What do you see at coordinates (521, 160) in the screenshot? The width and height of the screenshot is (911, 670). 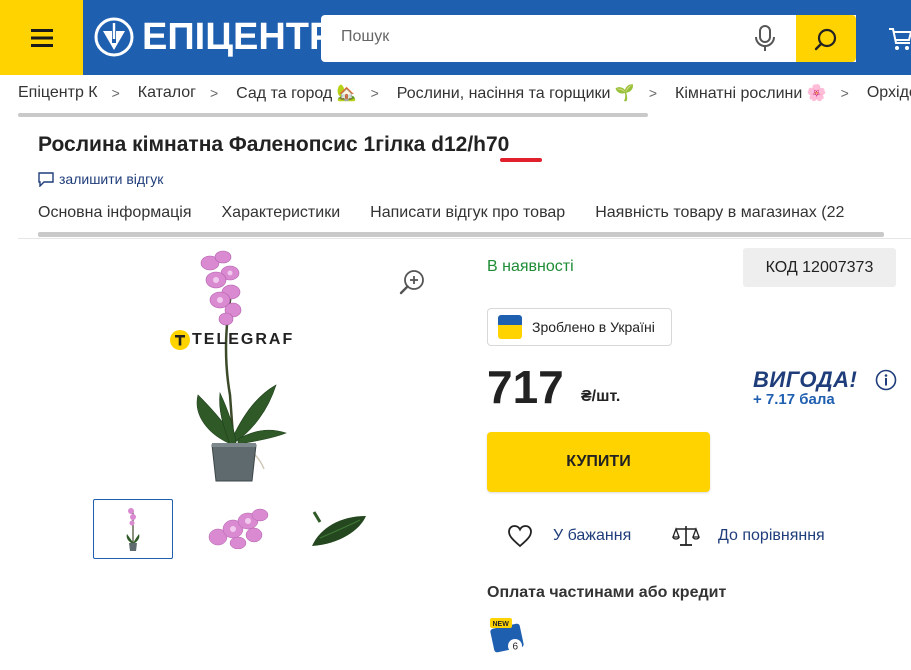 I see `title-highlight-underline` at bounding box center [521, 160].